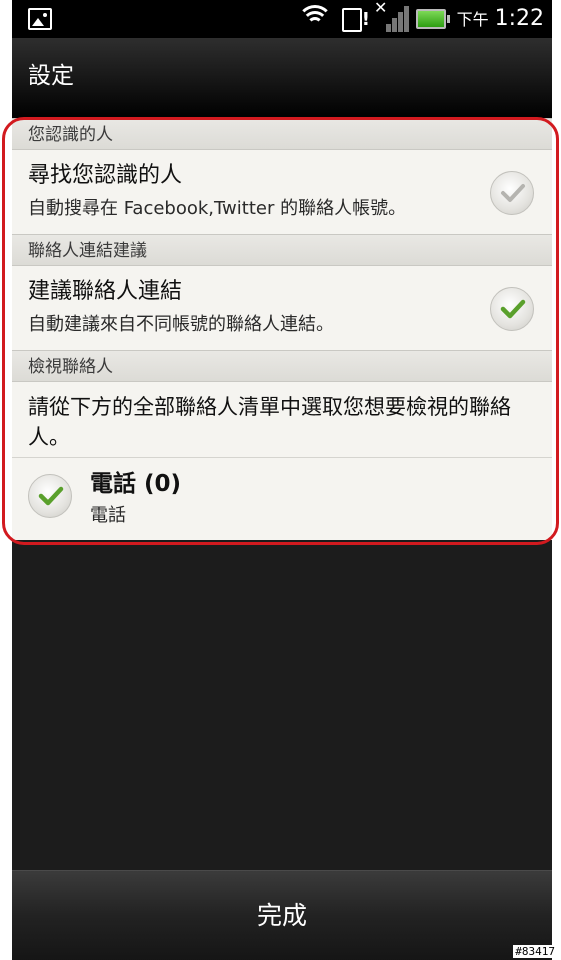 This screenshot has height=960, width=561. What do you see at coordinates (282, 192) in the screenshot?
I see `find-known-people-item: 尋找您認識的人 自動搜尋在 Facebook,Twitter 的聯絡人帳號。` at bounding box center [282, 192].